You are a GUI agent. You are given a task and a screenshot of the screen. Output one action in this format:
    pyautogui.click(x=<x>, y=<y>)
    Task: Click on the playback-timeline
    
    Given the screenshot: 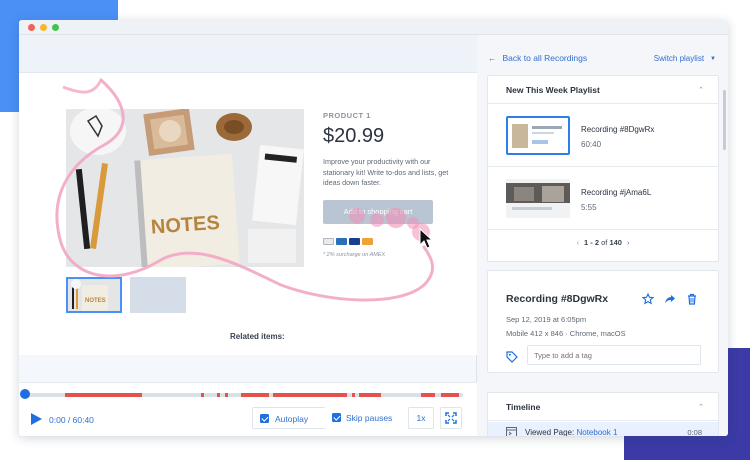 What is the action you would take?
    pyautogui.click(x=244, y=395)
    